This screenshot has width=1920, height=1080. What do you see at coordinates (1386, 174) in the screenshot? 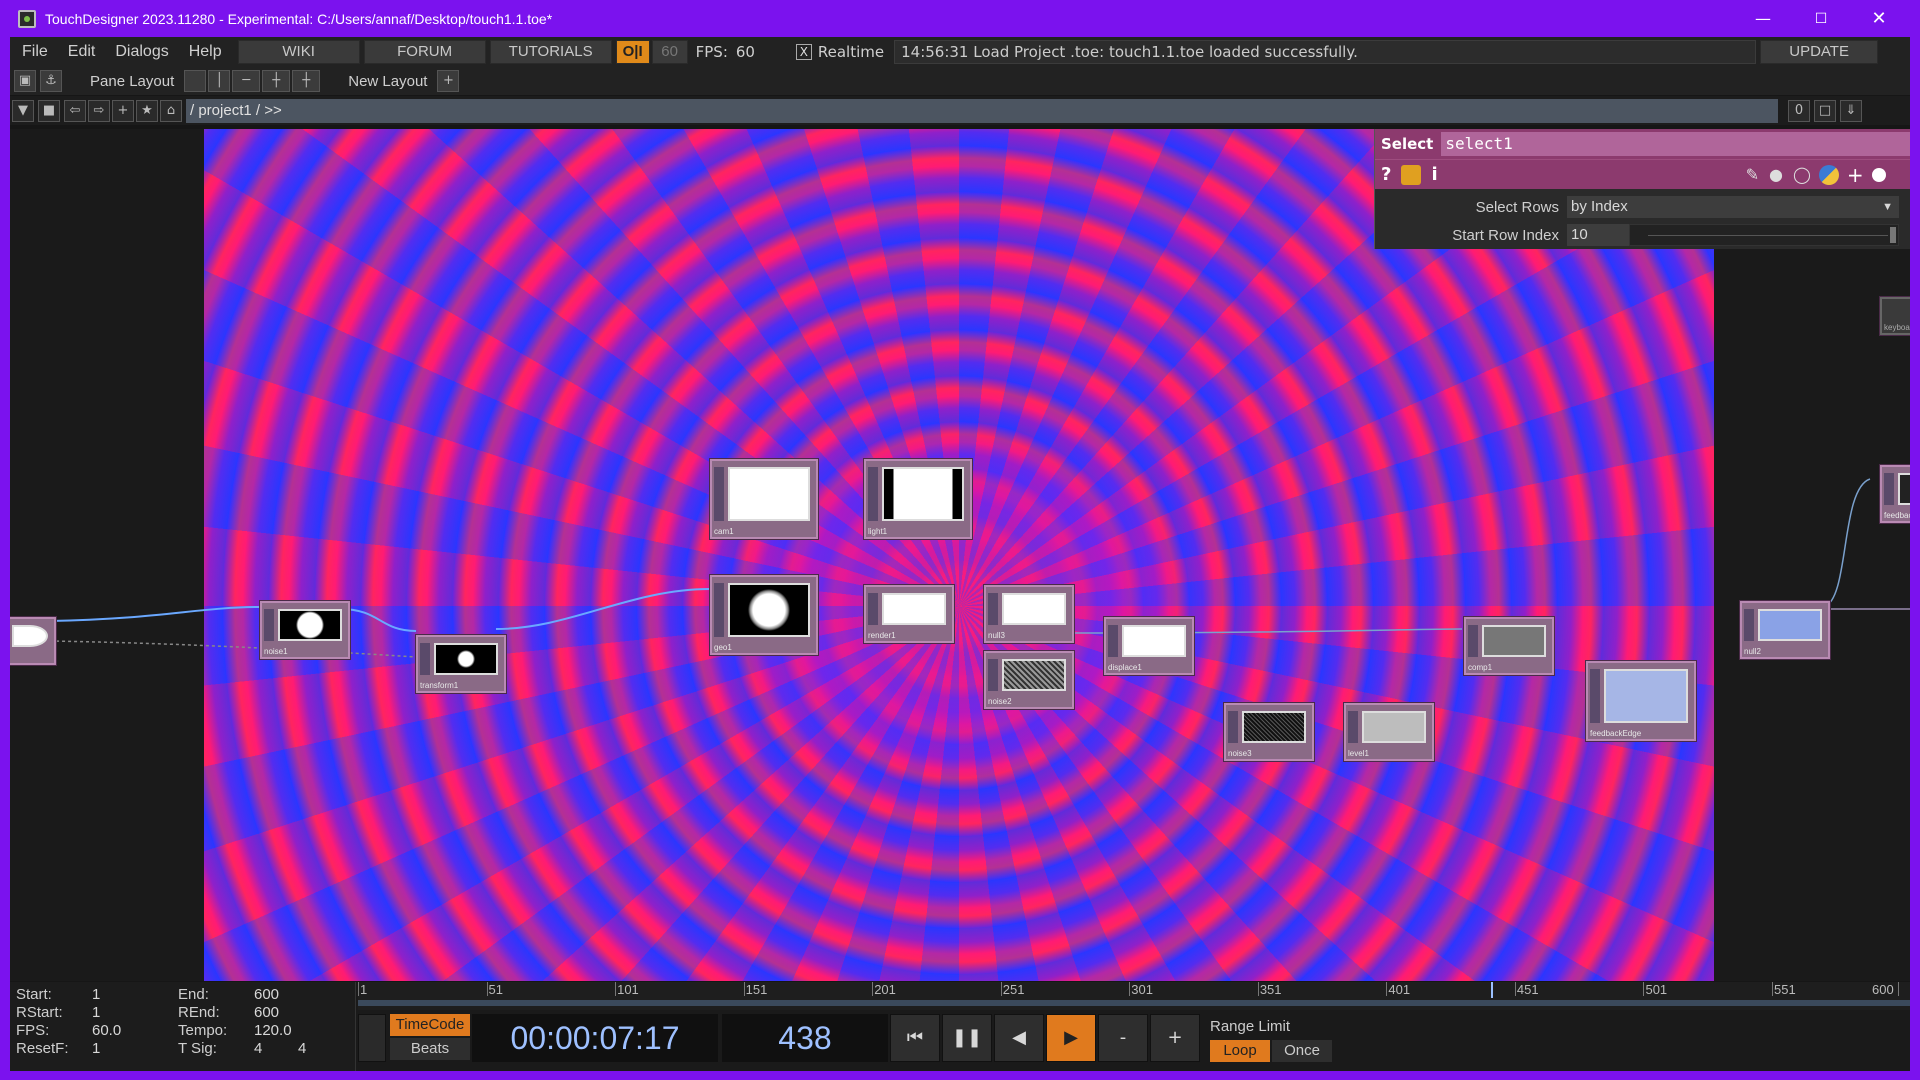
I see `help-icon: ?` at bounding box center [1386, 174].